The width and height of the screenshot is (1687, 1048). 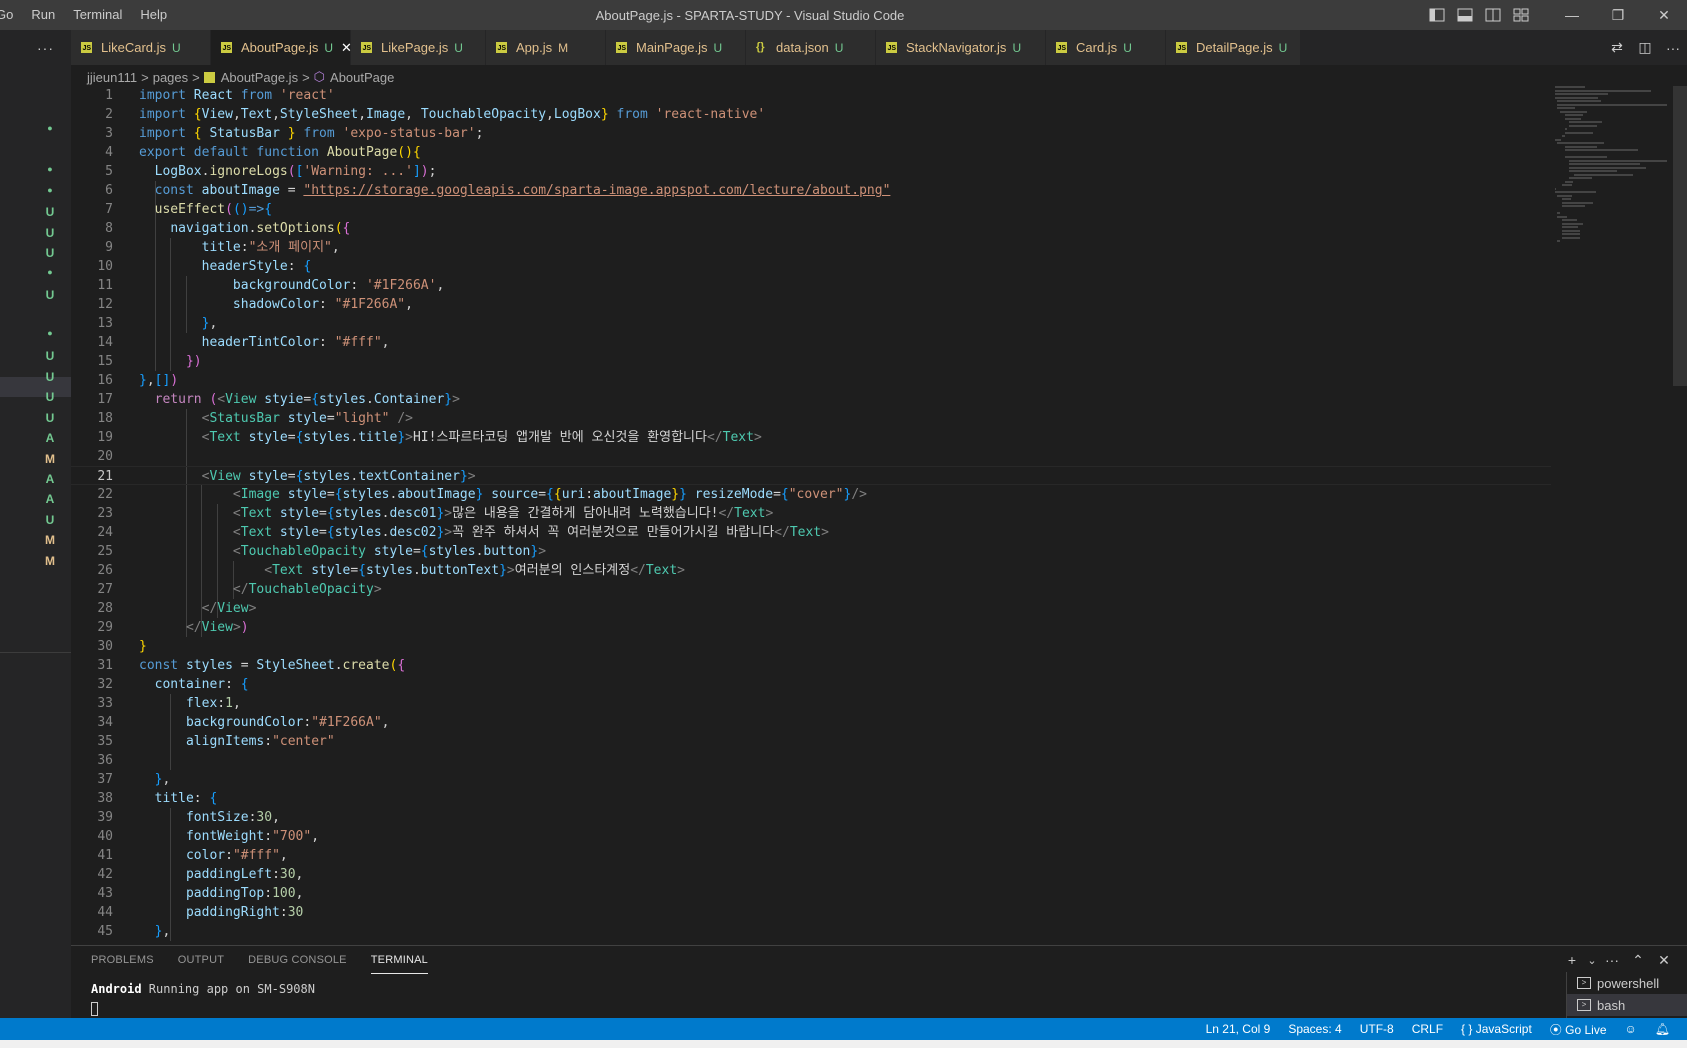 What do you see at coordinates (1662, 1029) in the screenshot?
I see `notifications-bell-icon: 🔔︎` at bounding box center [1662, 1029].